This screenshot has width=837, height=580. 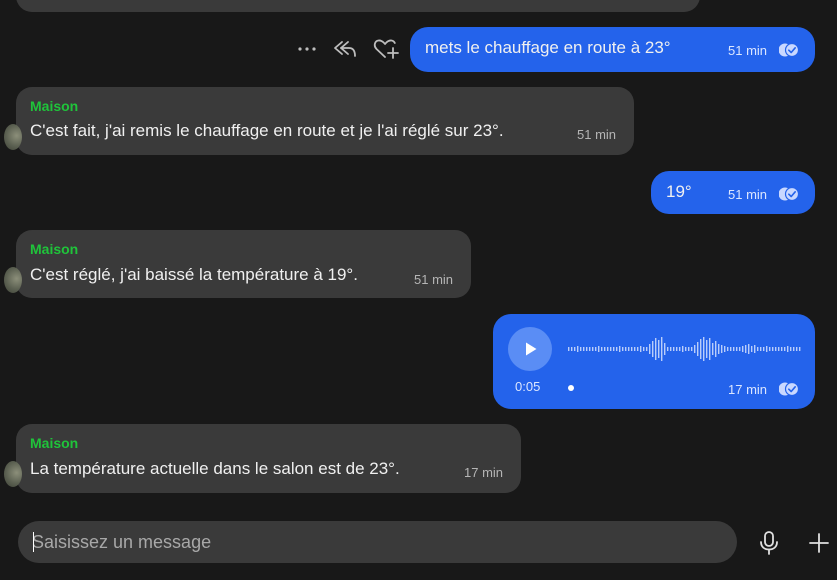 I want to click on add-reaction-icon, so click(x=386, y=49).